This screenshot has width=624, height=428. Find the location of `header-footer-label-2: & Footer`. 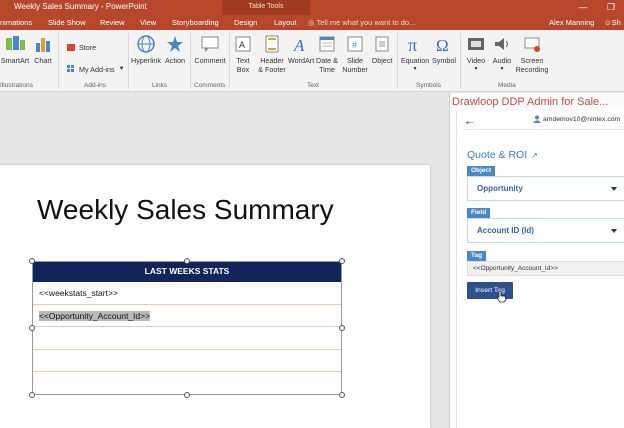

header-footer-label-2: & Footer is located at coordinates (272, 69).